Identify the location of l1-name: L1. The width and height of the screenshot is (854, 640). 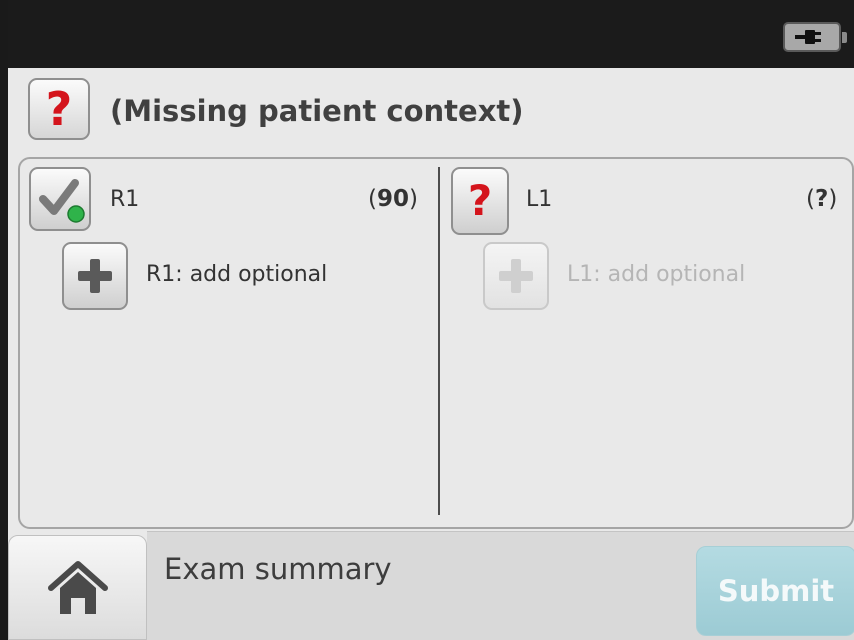
(539, 199).